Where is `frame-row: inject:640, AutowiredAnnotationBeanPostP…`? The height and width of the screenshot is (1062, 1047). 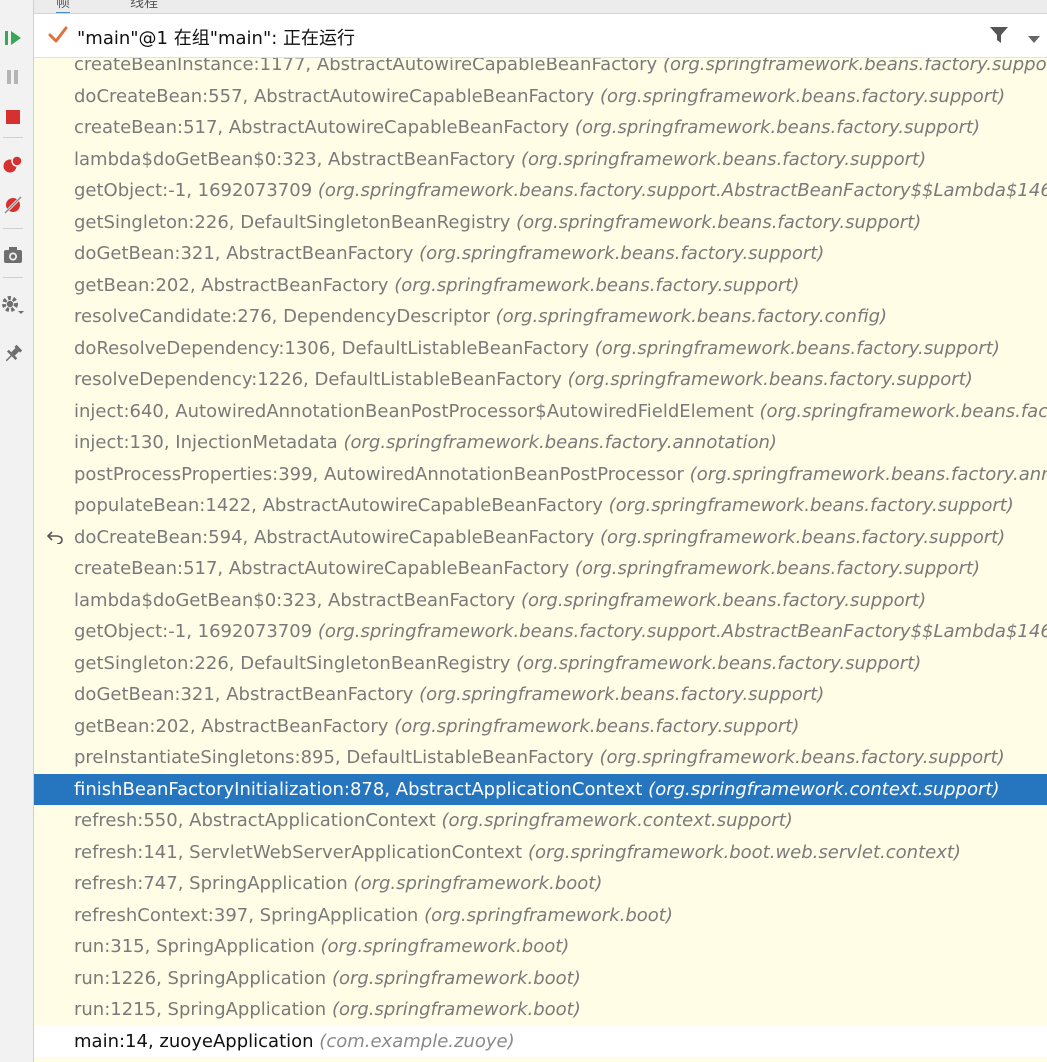
frame-row: inject:640, AutowiredAnnotationBeanPostP… is located at coordinates (540, 412).